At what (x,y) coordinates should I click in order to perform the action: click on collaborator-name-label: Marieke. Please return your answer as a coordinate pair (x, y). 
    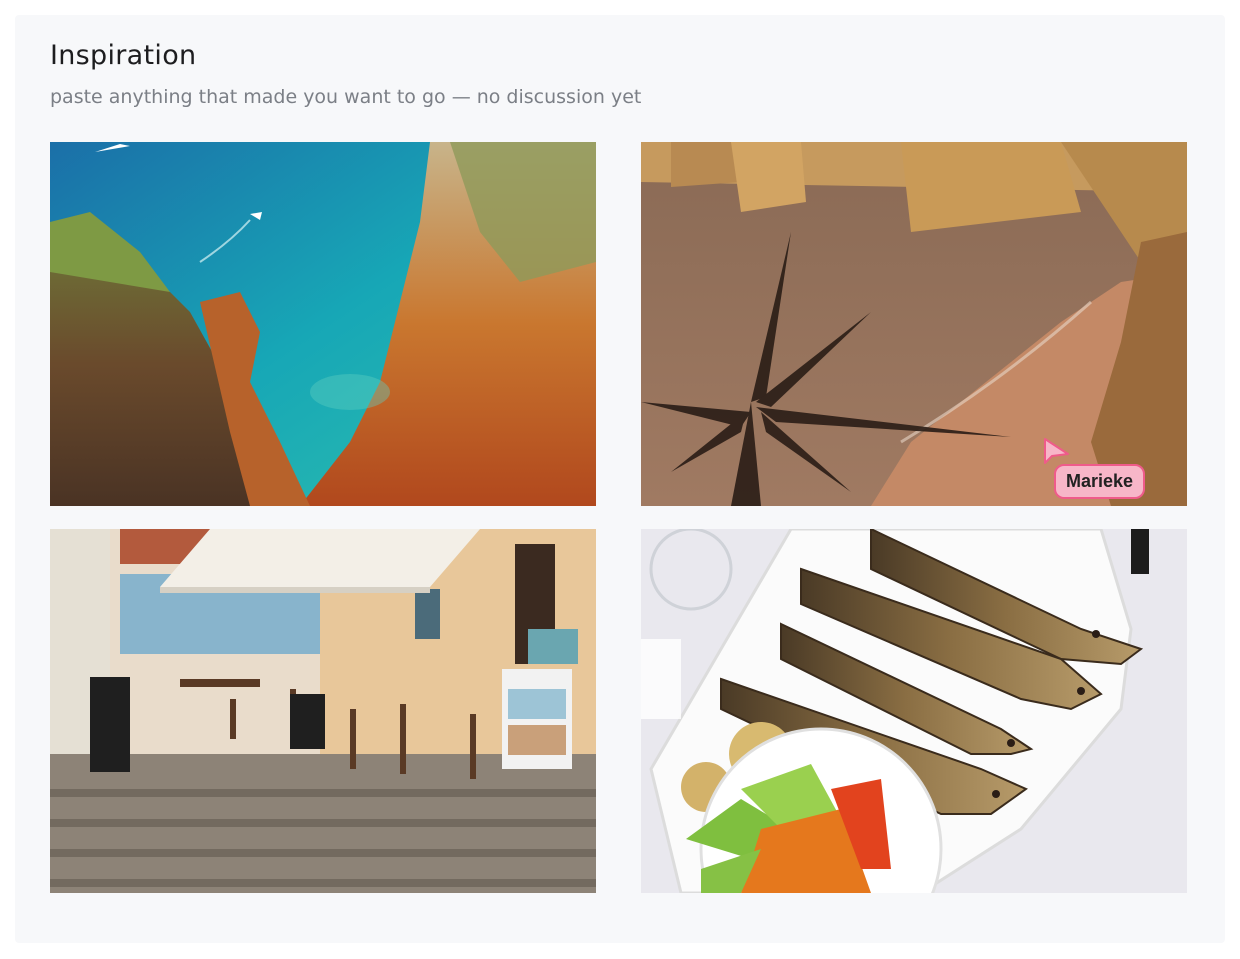
    Looking at the image, I should click on (1100, 481).